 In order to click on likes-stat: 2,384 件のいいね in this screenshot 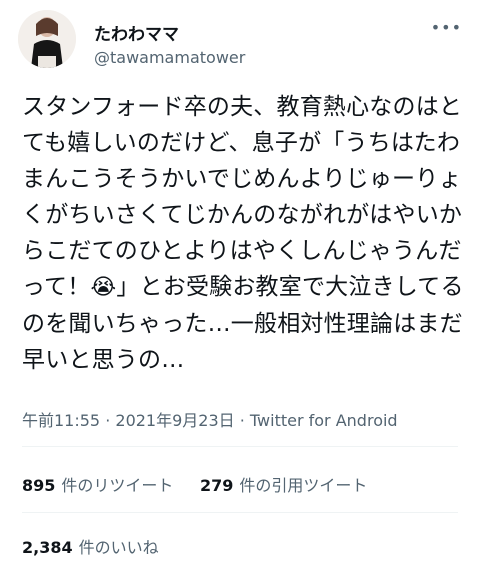, I will do `click(90, 546)`.